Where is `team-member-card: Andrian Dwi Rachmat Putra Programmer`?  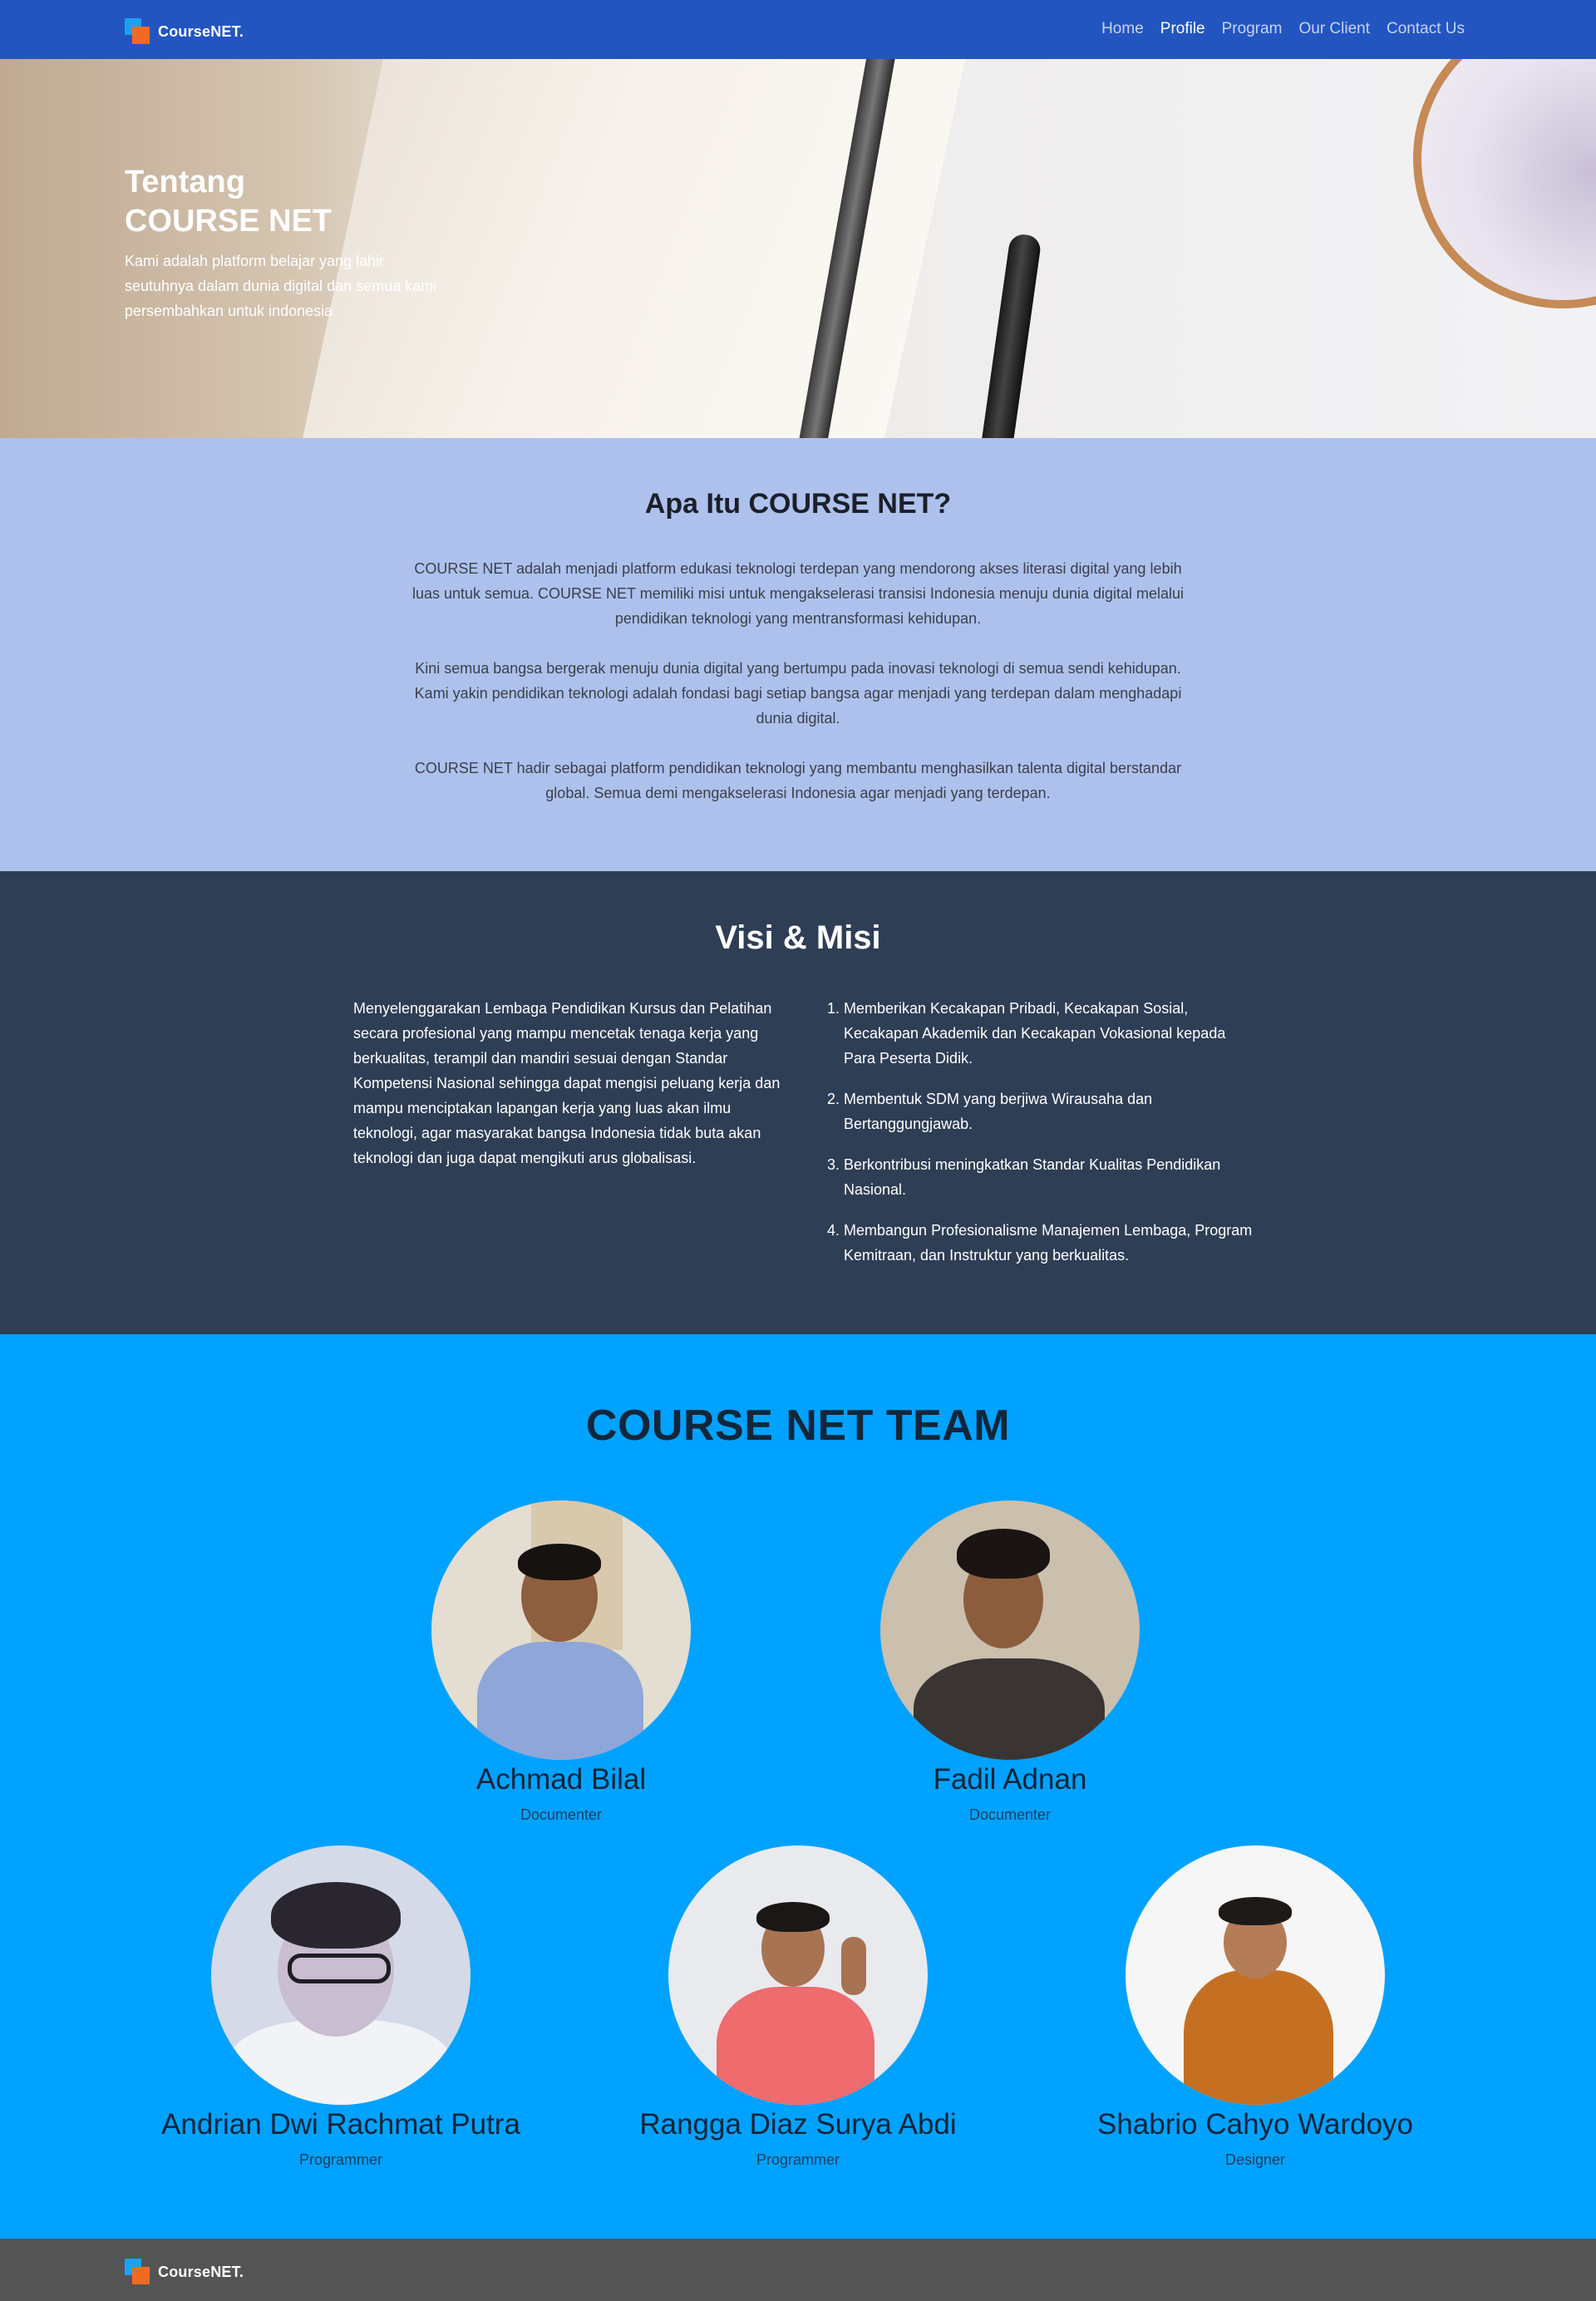 team-member-card: Andrian Dwi Rachmat Putra Programmer is located at coordinates (341, 2007).